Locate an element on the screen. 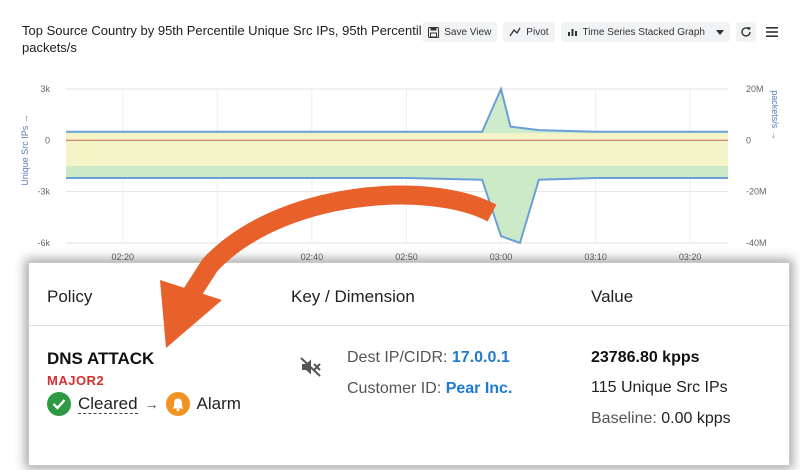 The image size is (800, 470). x-tick-label: 02:40 is located at coordinates (312, 257).